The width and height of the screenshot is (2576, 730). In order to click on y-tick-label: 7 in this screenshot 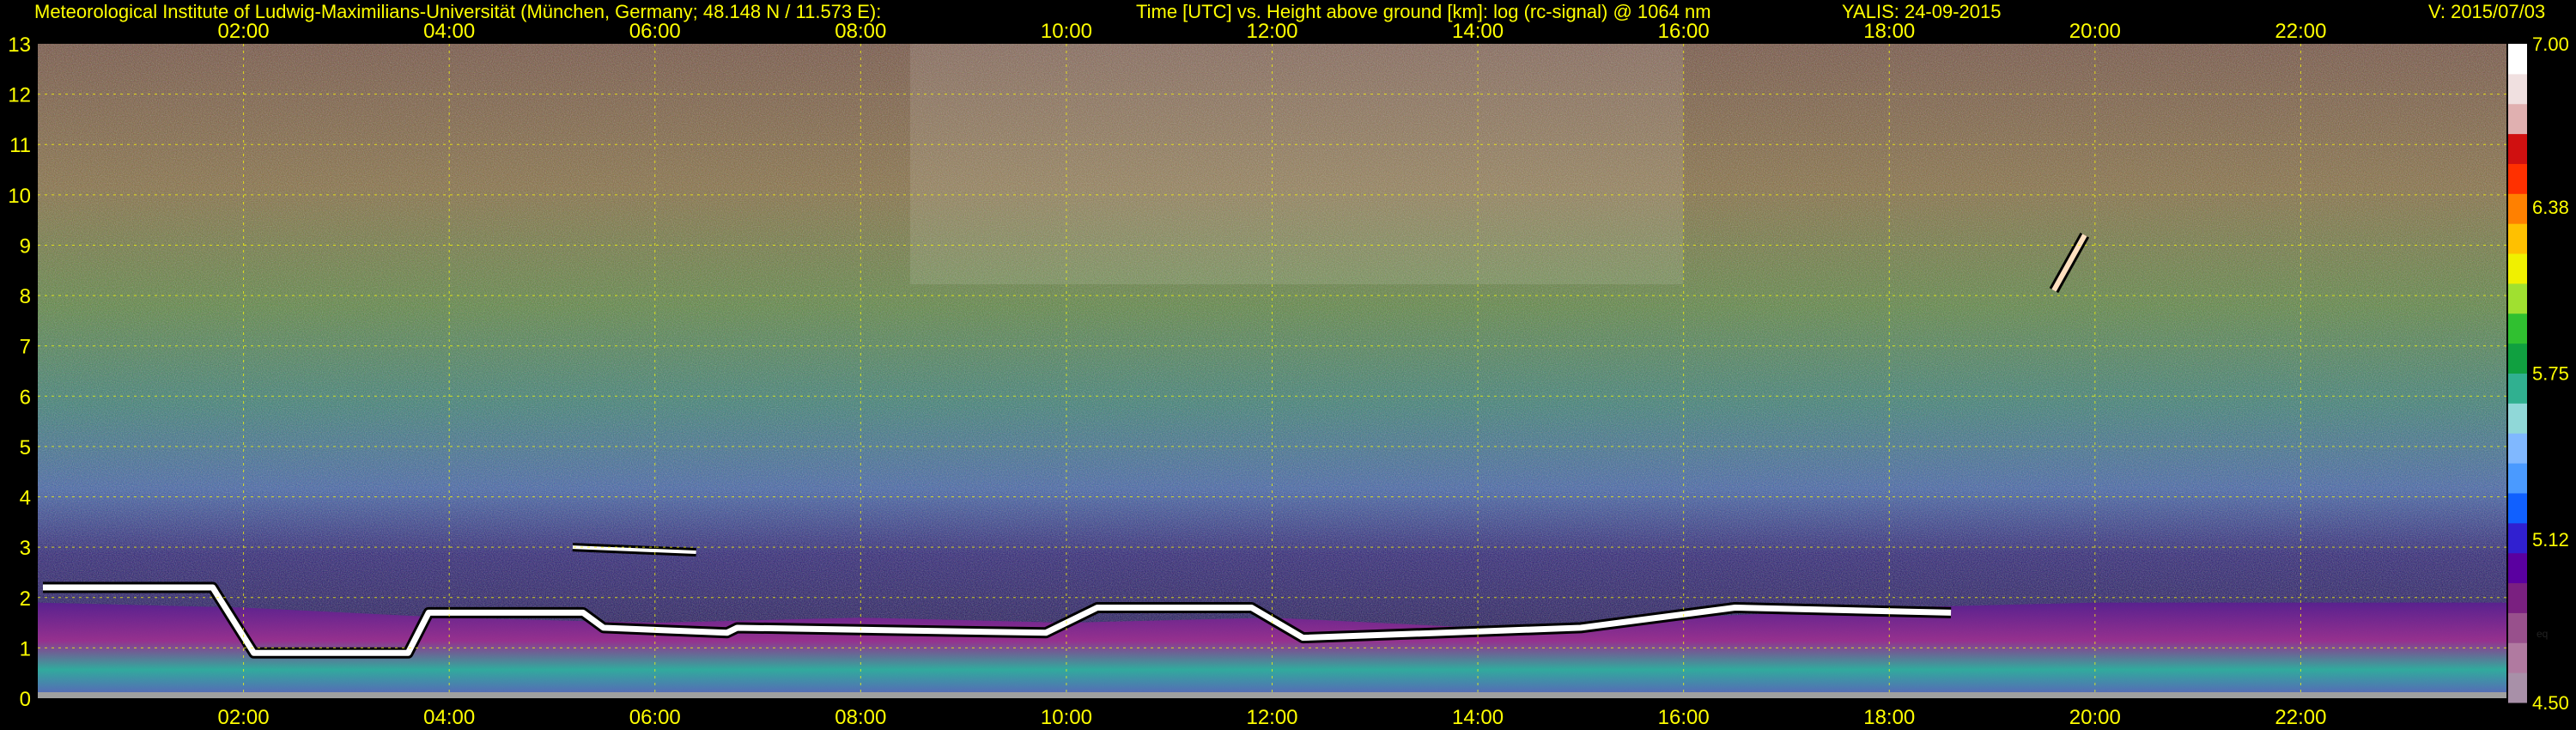, I will do `click(25, 347)`.